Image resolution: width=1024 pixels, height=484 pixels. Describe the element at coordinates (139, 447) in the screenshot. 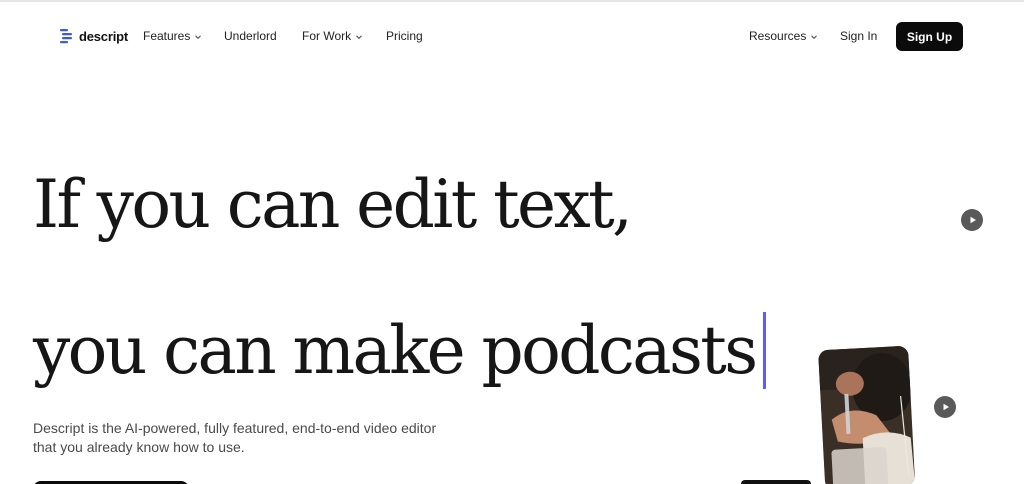

I see `hero-subcopy-line-2: that you already know how to use.` at that location.